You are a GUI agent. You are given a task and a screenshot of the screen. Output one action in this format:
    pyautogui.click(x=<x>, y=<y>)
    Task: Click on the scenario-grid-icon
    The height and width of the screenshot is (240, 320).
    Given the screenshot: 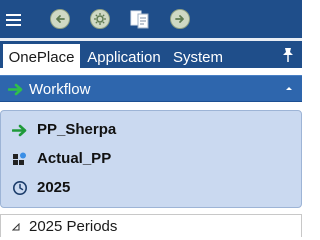 What is the action you would take?
    pyautogui.click(x=20, y=159)
    